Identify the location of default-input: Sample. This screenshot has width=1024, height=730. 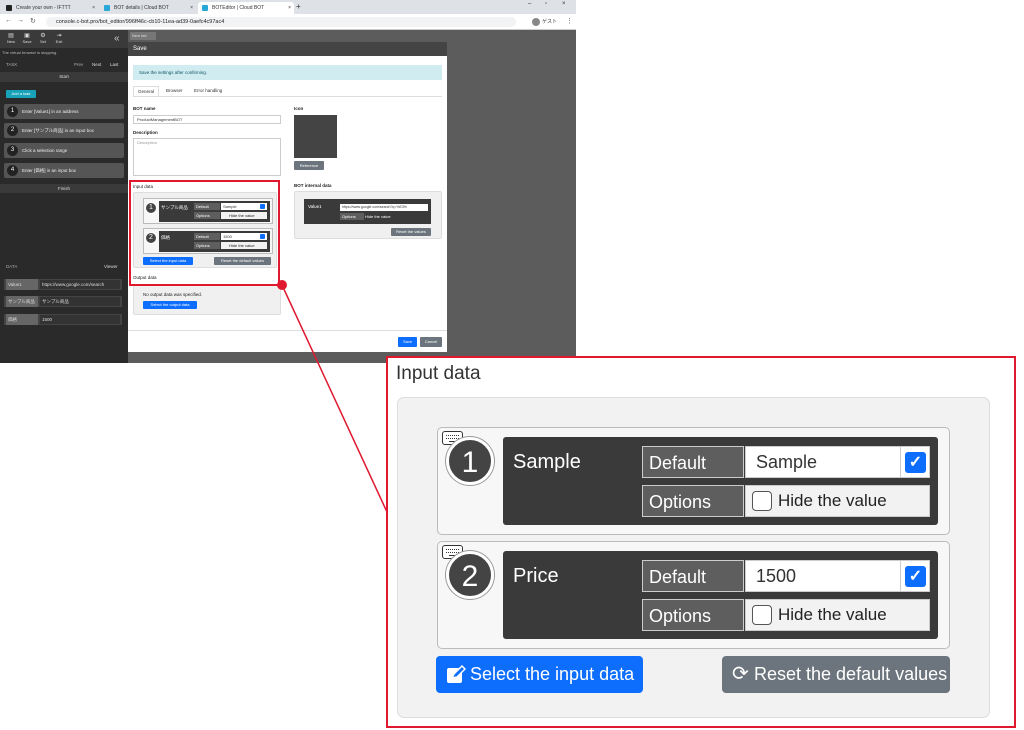
(823, 462).